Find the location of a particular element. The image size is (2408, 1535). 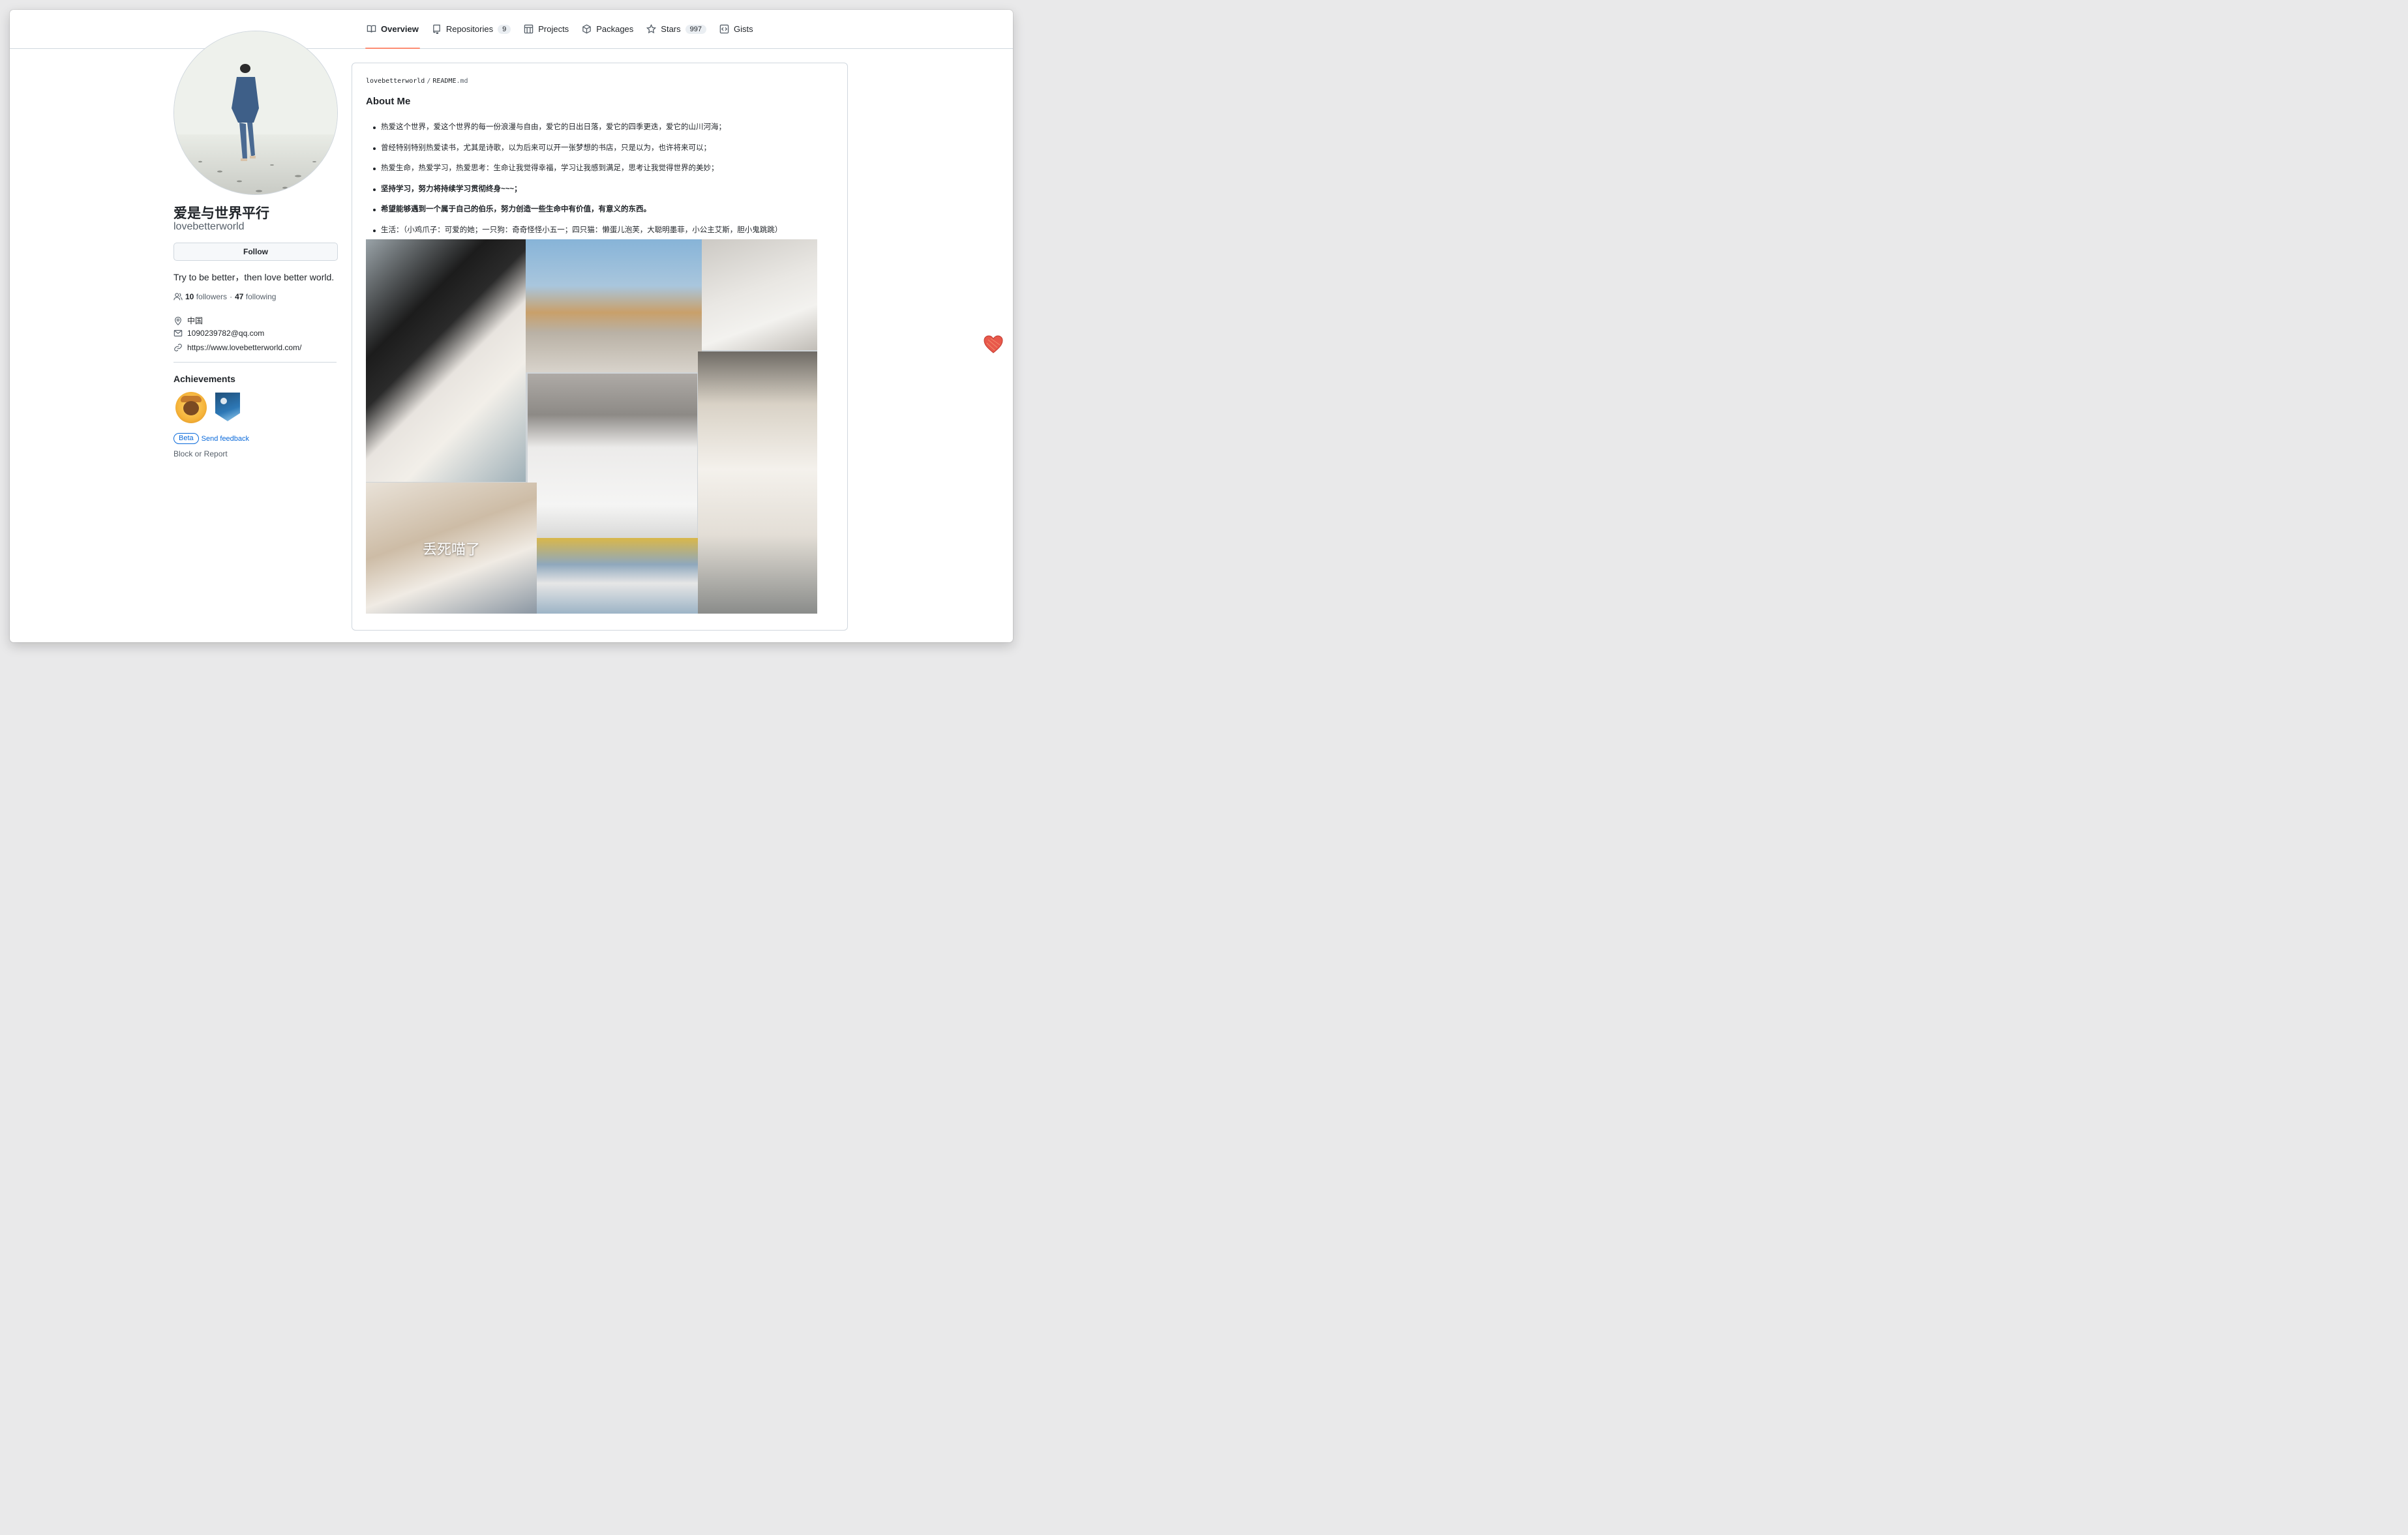

follow-button: Follow is located at coordinates (256, 252).